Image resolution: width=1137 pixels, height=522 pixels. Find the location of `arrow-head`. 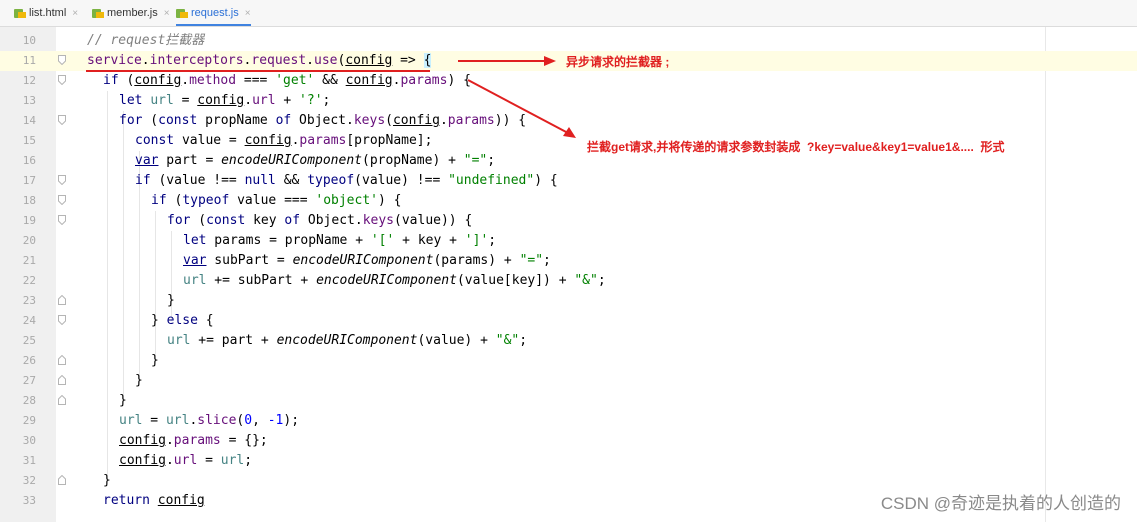

arrow-head is located at coordinates (550, 61).